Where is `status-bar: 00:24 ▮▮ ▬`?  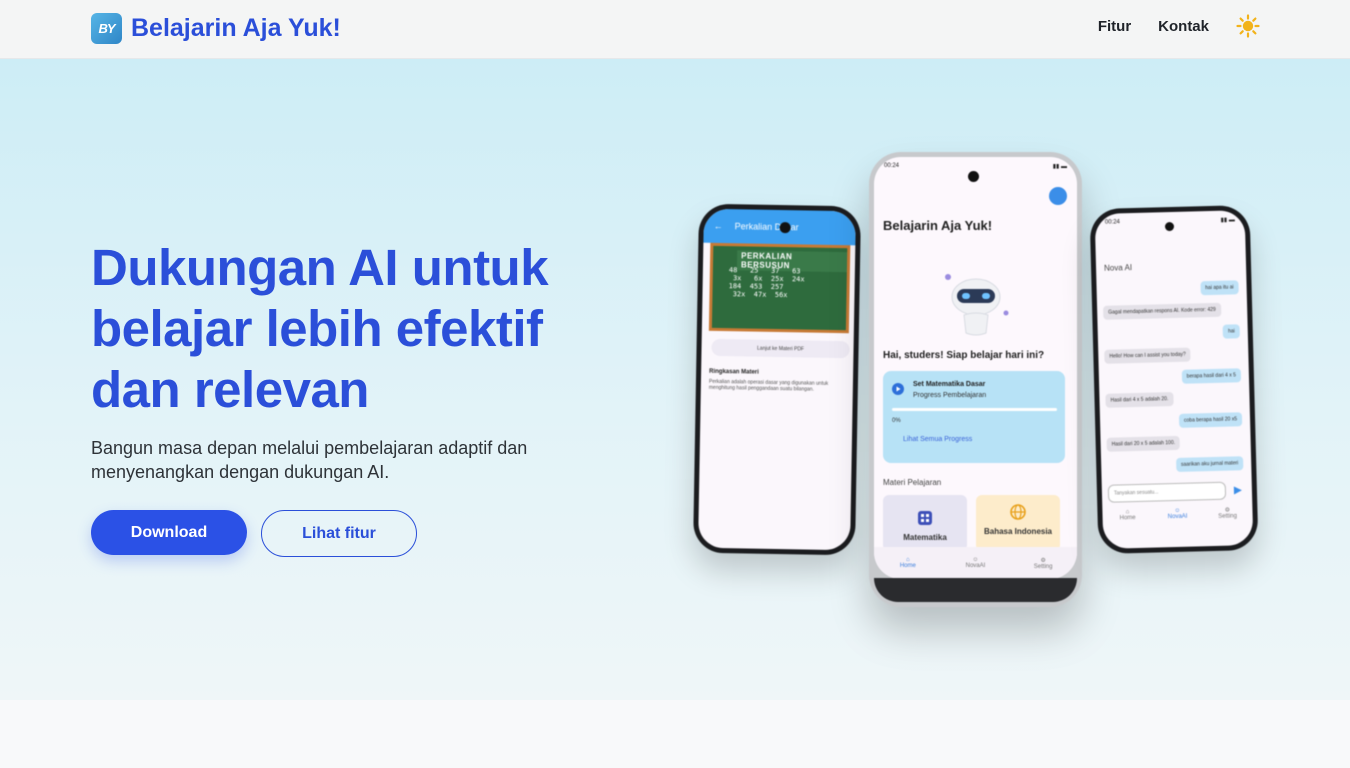 status-bar: 00:24 ▮▮ ▬ is located at coordinates (975, 166).